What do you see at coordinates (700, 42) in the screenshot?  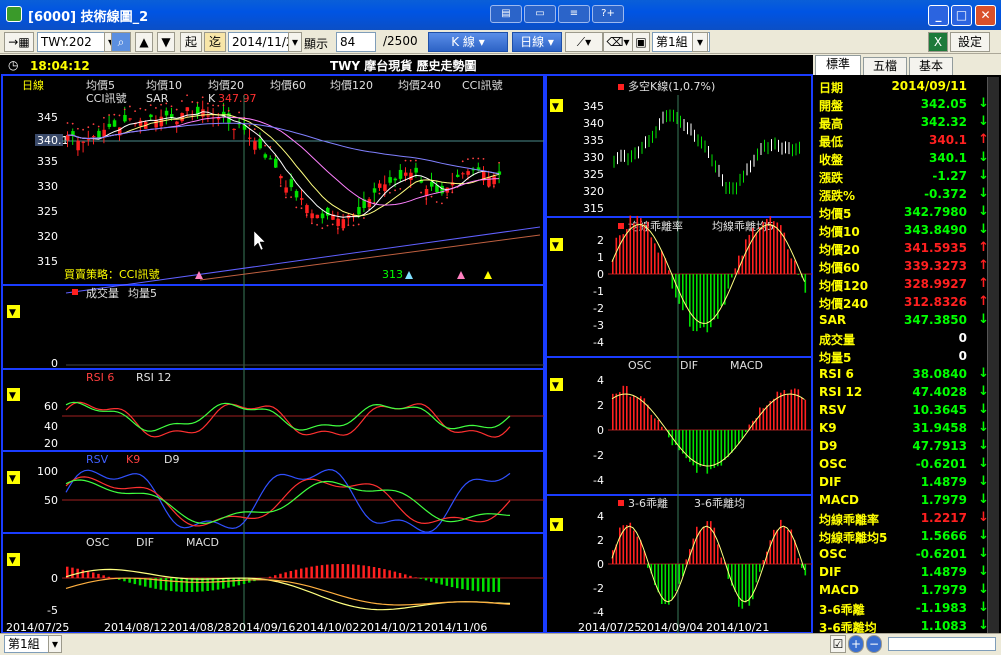 I see `group-dropdown-icon: ▾` at bounding box center [700, 42].